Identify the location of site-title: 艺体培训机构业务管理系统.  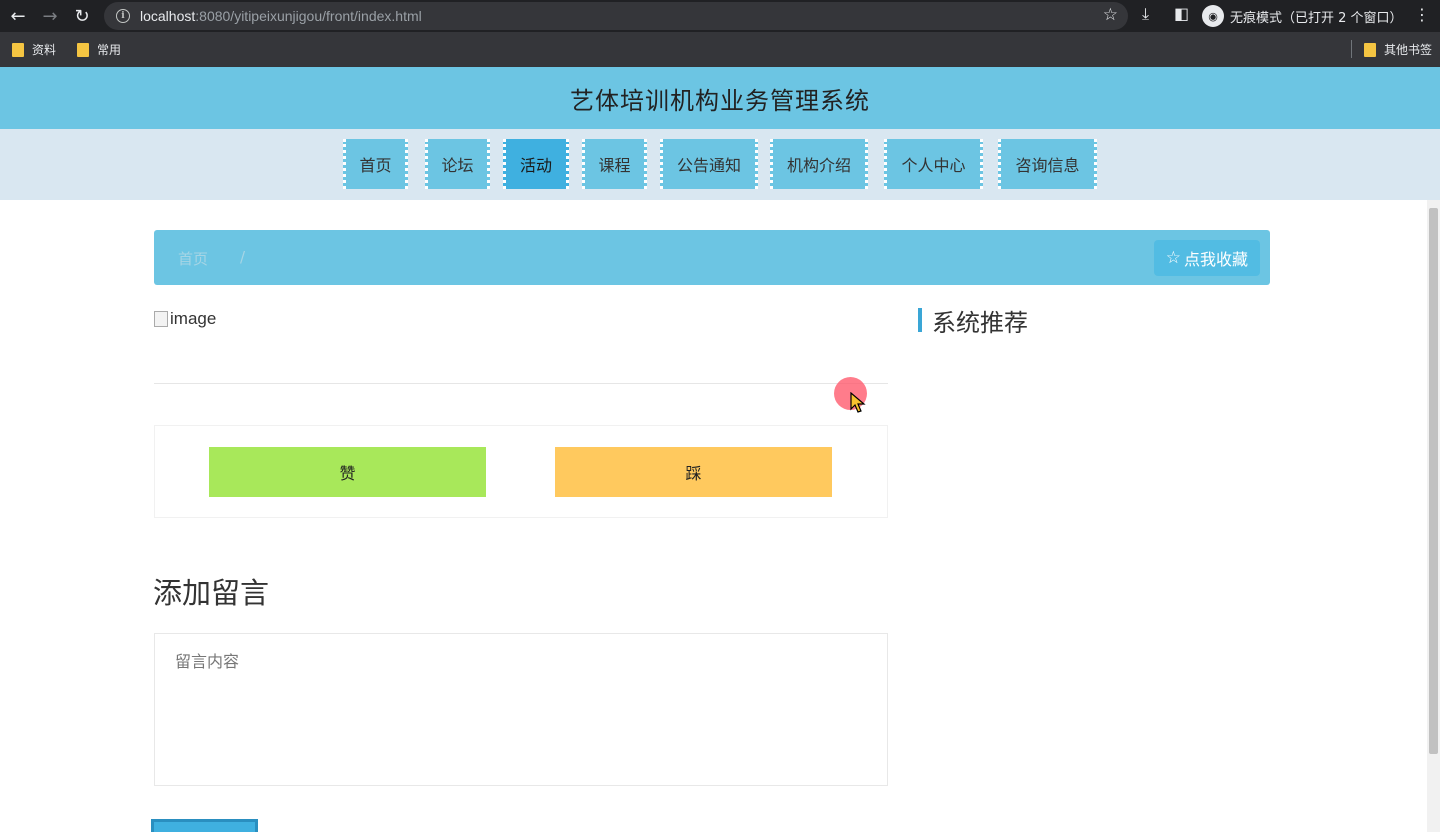
(720, 100).